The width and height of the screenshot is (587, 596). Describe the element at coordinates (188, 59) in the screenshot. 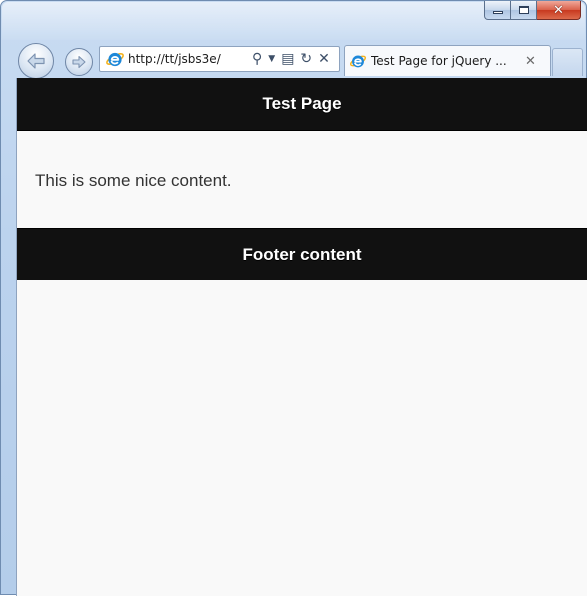

I see `address-url-text: http://tt/jsbs3e/` at that location.